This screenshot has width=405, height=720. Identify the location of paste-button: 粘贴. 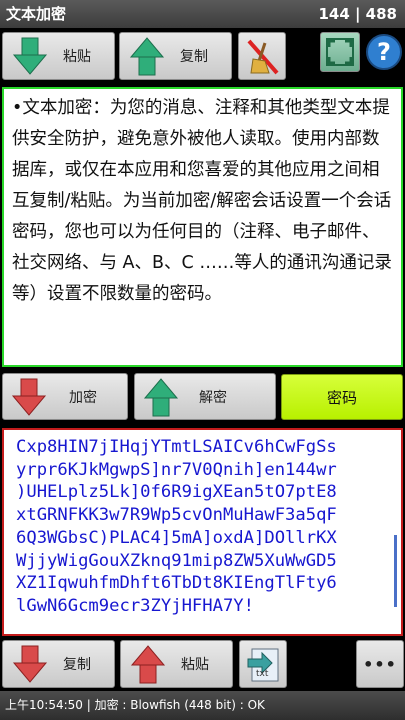
(58, 56).